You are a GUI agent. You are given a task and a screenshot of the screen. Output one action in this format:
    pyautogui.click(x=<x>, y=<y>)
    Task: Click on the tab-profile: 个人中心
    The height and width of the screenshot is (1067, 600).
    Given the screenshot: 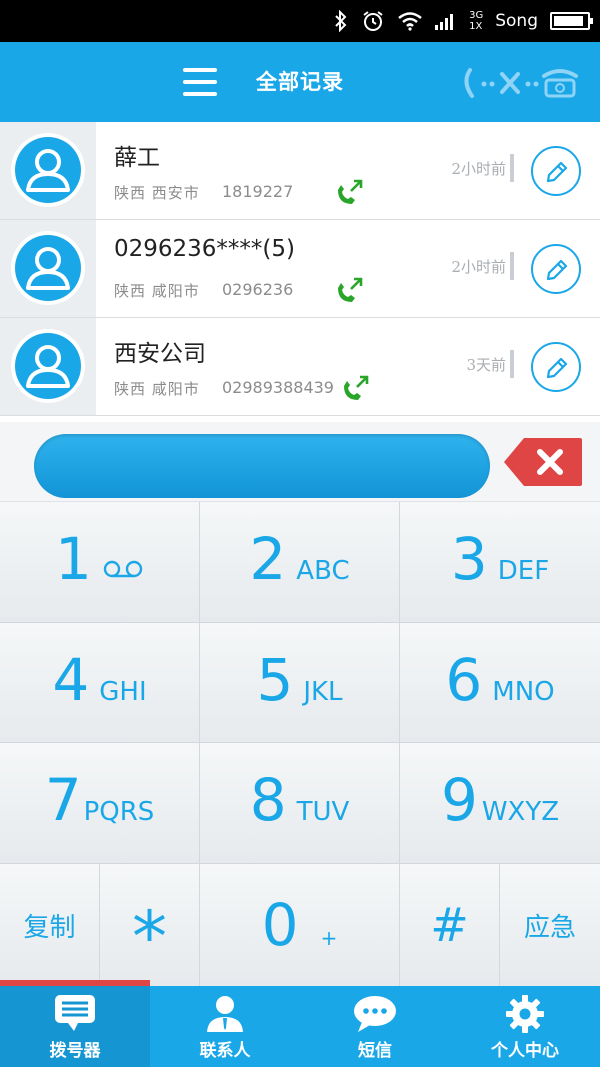 What is the action you would take?
    pyautogui.click(x=525, y=1026)
    